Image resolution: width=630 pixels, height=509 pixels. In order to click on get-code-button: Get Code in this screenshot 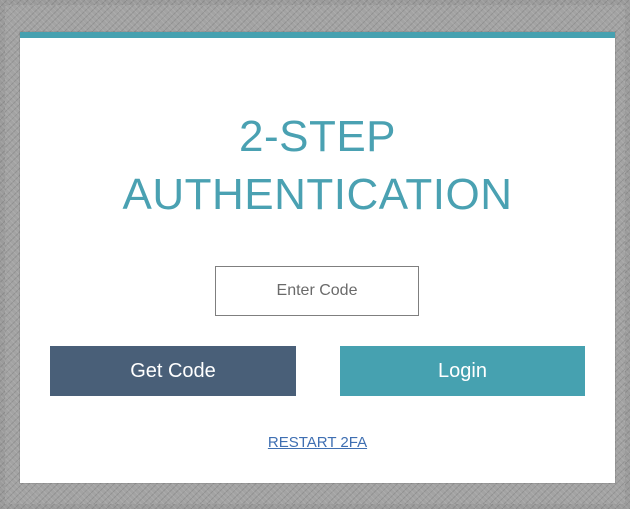, I will do `click(173, 371)`.